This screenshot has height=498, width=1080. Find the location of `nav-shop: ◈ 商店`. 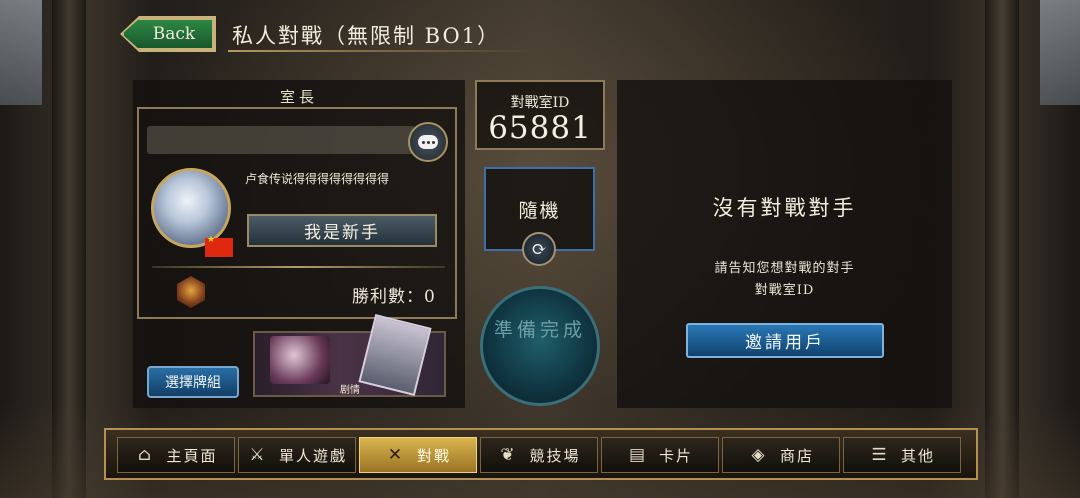

nav-shop: ◈ 商店 is located at coordinates (781, 455).